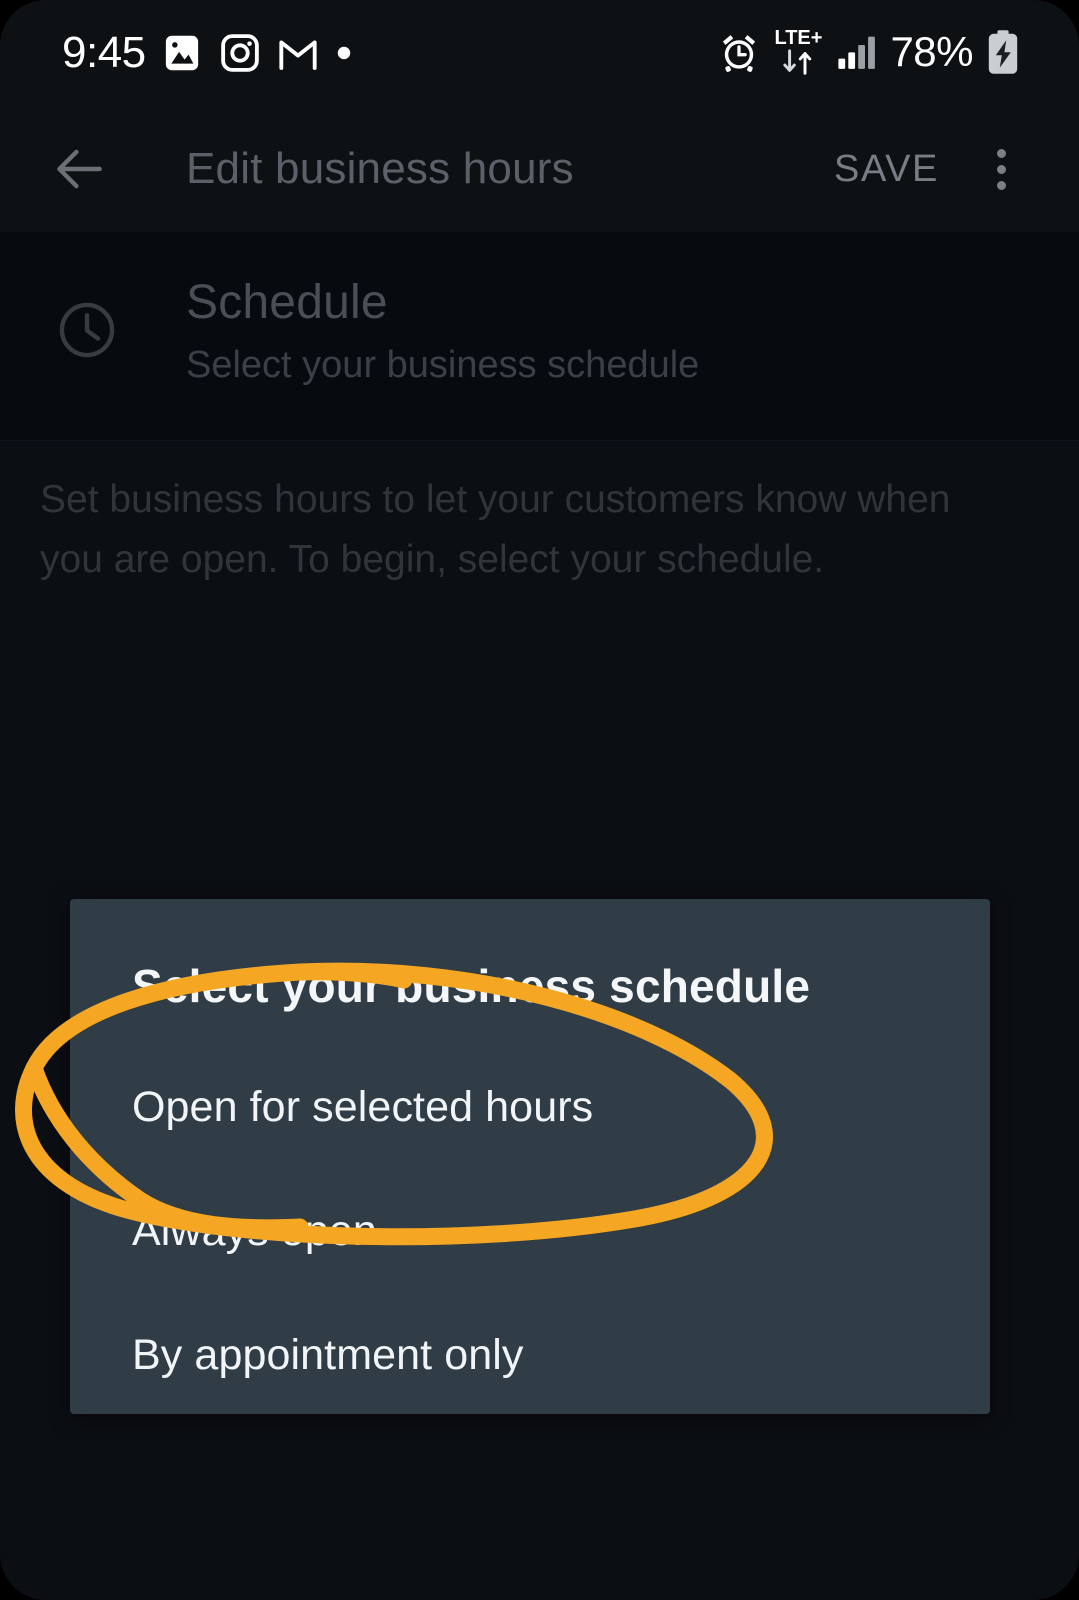 The width and height of the screenshot is (1079, 1600). What do you see at coordinates (104, 52) in the screenshot?
I see `status-clock: 9:45` at bounding box center [104, 52].